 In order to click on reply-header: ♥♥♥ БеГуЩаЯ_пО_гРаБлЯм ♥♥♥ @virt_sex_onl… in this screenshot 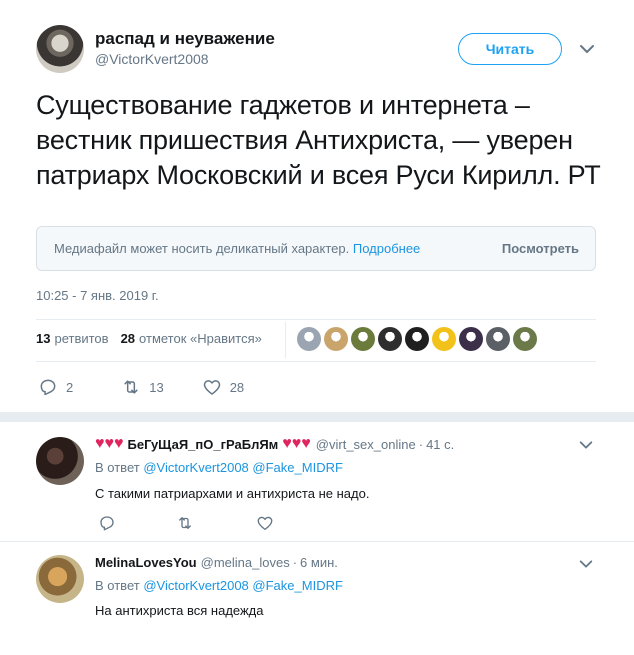, I will do `click(275, 443)`.